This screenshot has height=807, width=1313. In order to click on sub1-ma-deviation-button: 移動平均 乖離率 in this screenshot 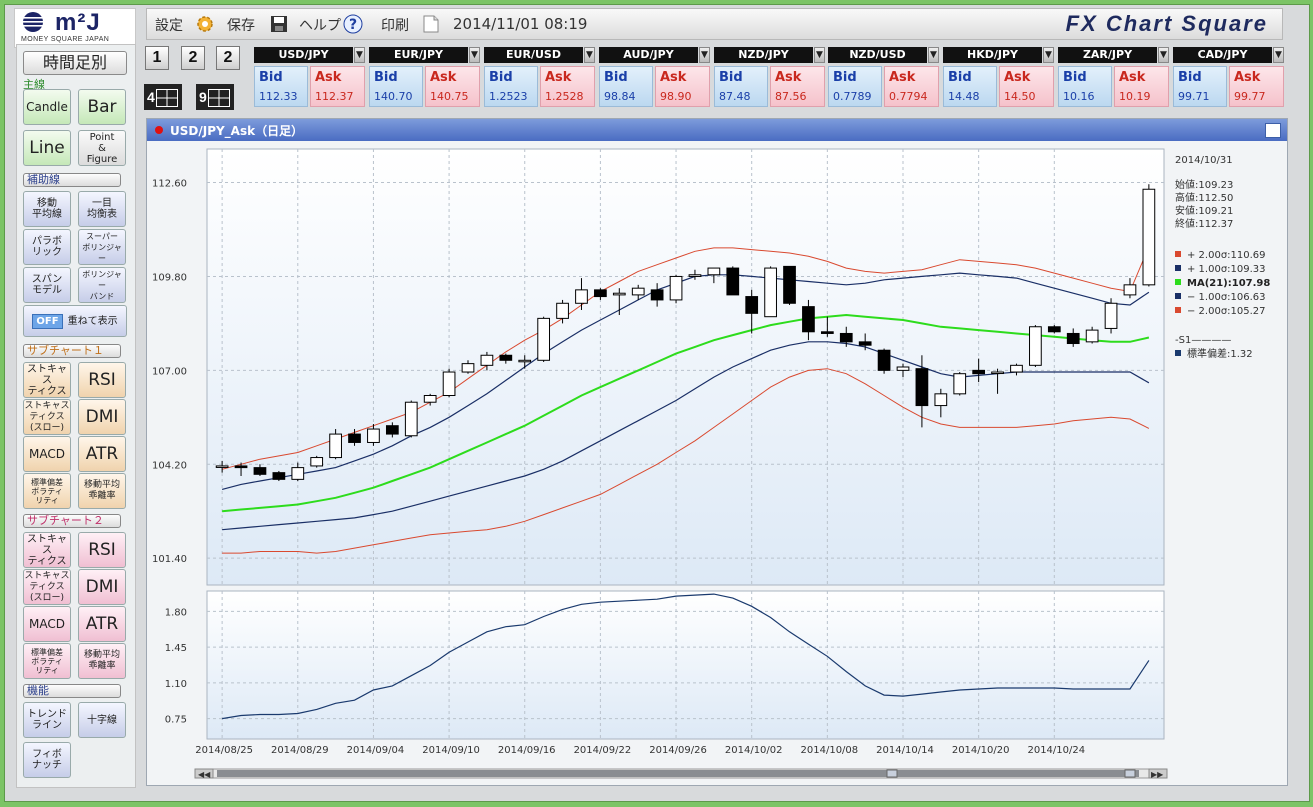, I will do `click(102, 491)`.